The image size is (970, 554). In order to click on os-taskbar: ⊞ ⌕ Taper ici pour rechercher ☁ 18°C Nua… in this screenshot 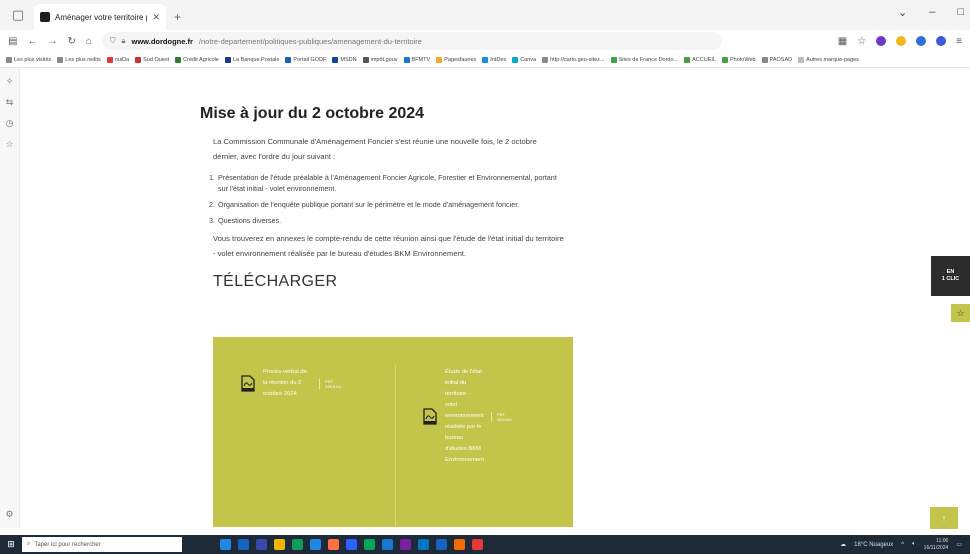, I will do `click(485, 544)`.